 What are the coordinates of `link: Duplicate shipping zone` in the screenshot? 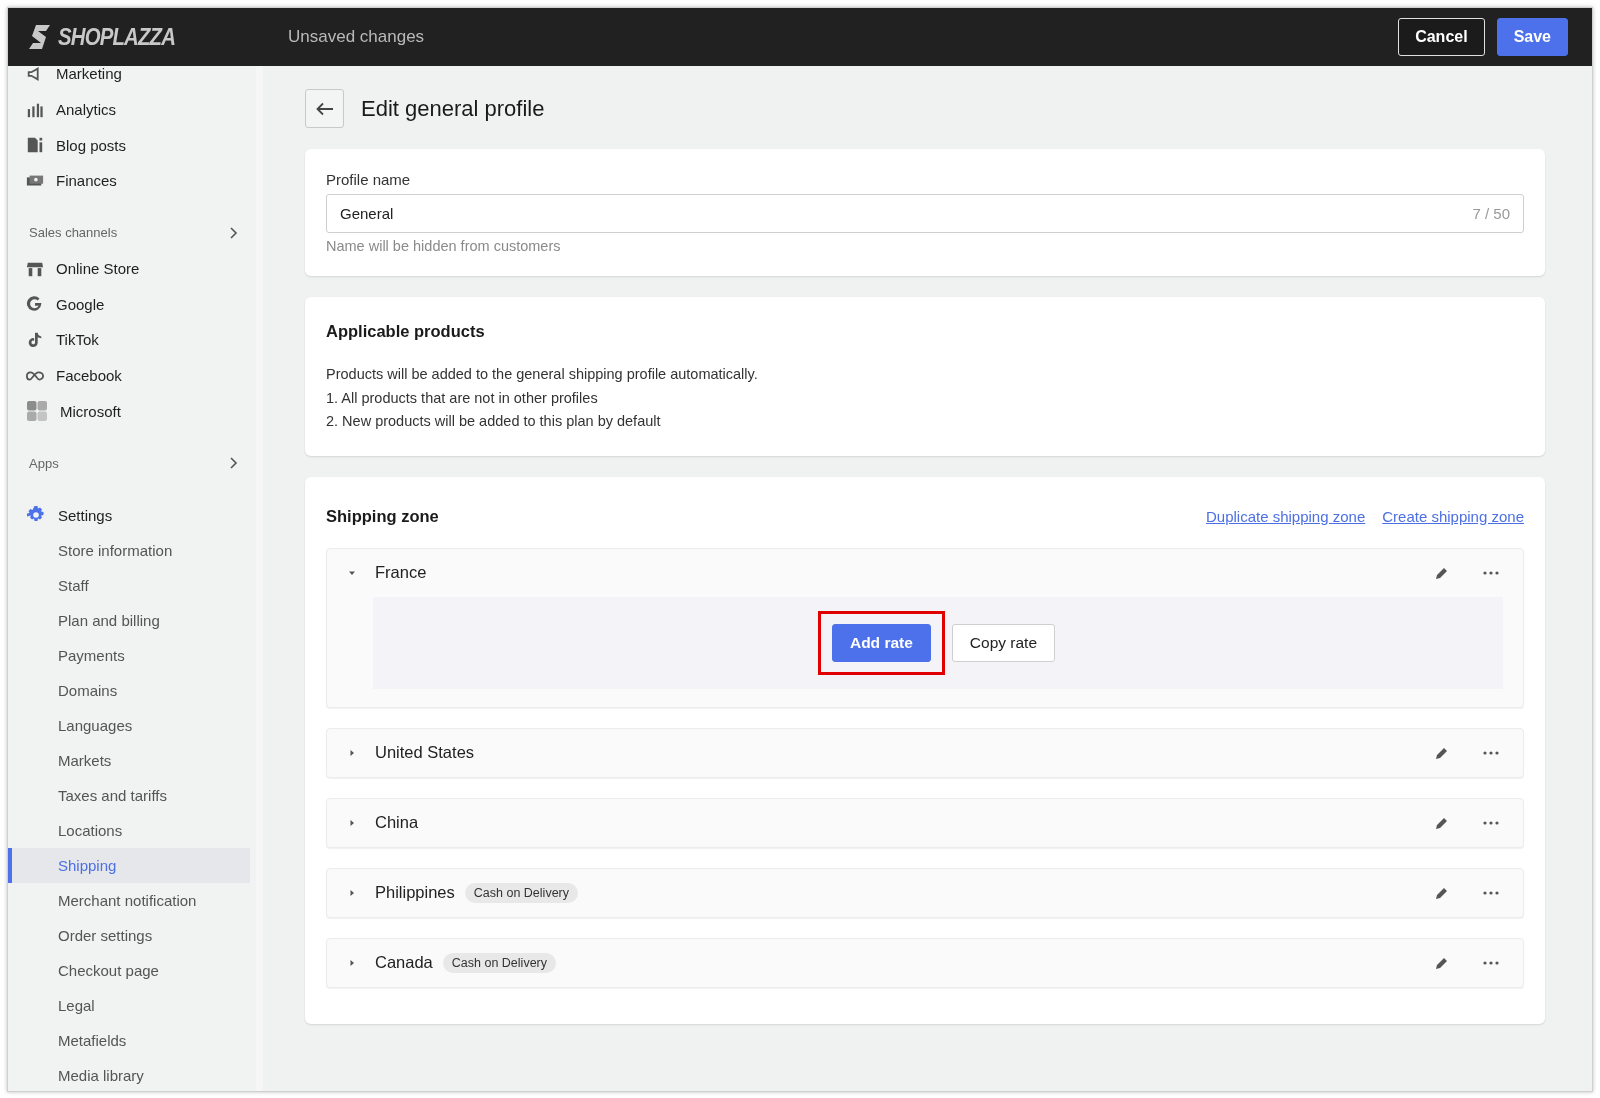 It's located at (1285, 516).